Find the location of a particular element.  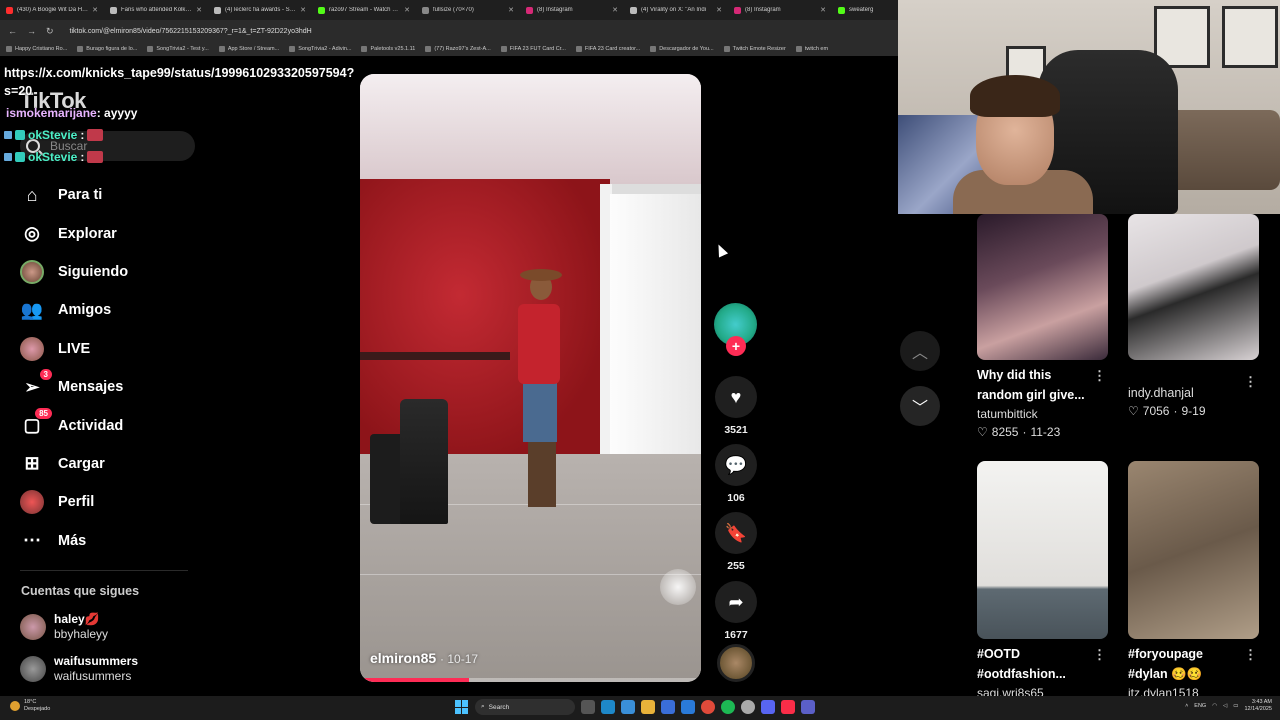

card-username: tatumbittick is located at coordinates (1042, 414).